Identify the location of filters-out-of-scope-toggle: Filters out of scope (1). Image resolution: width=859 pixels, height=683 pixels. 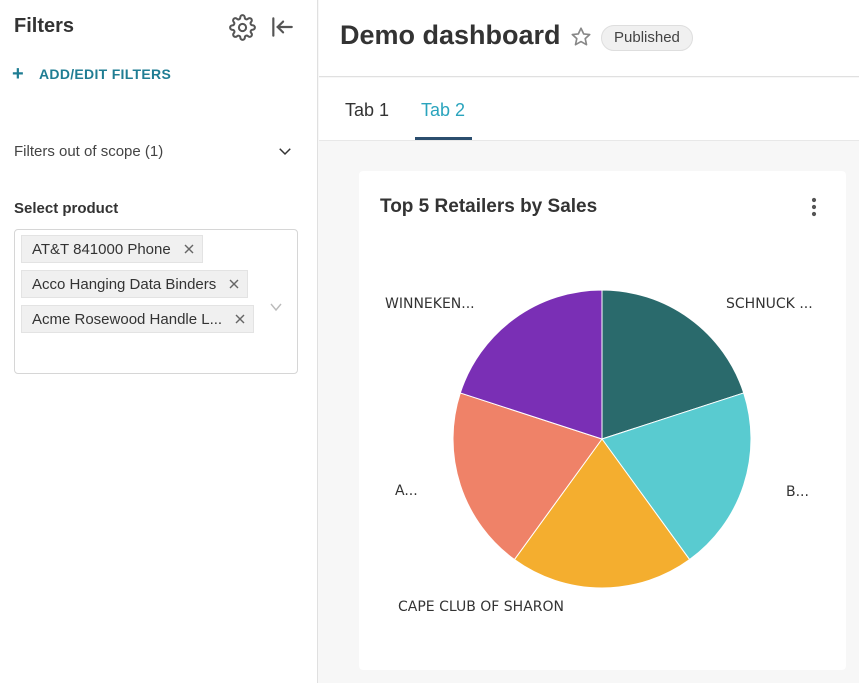
(154, 152).